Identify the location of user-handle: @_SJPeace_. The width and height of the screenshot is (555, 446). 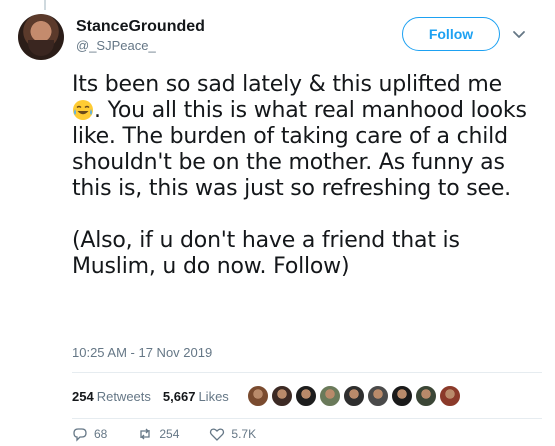
(140, 46).